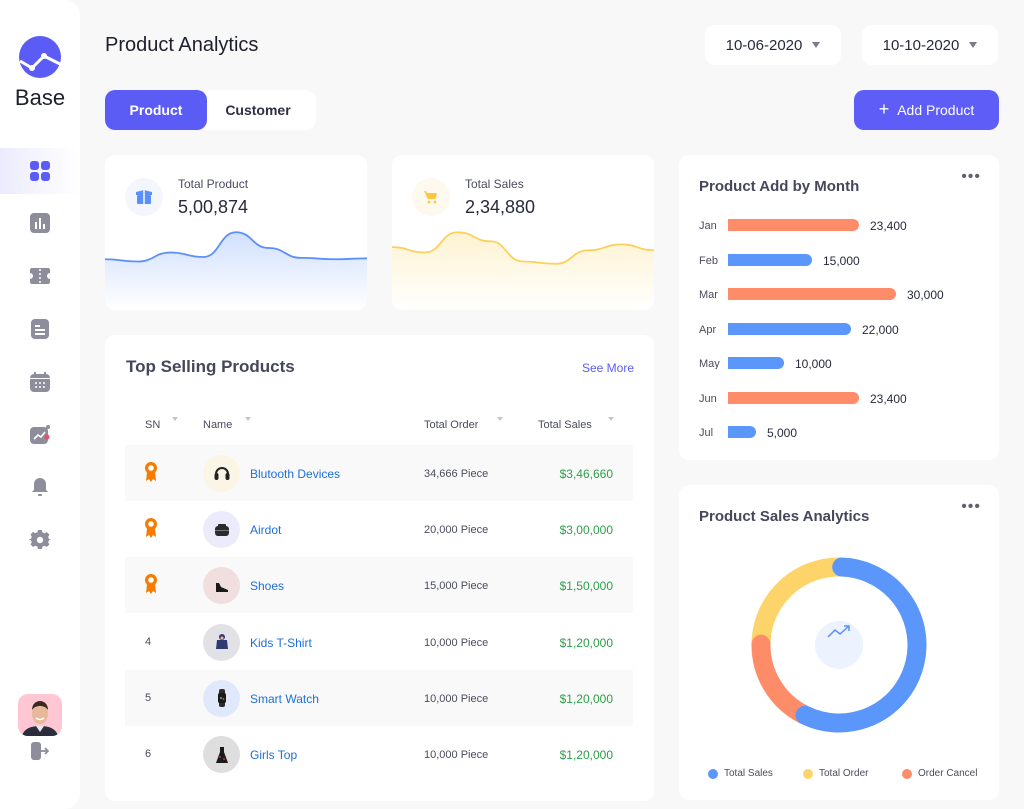  I want to click on sidebar: Base, so click(40, 404).